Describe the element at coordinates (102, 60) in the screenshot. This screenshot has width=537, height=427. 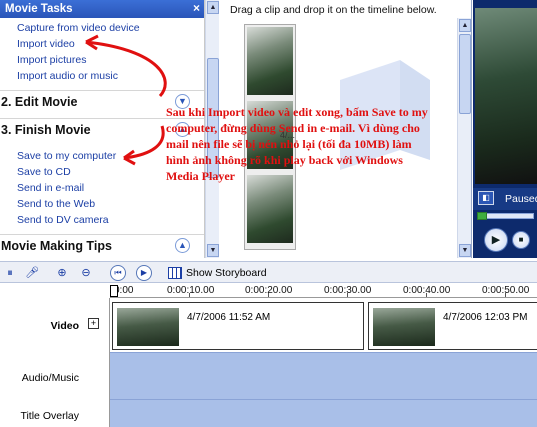
I see `import-pictures-link: Import pictures` at that location.